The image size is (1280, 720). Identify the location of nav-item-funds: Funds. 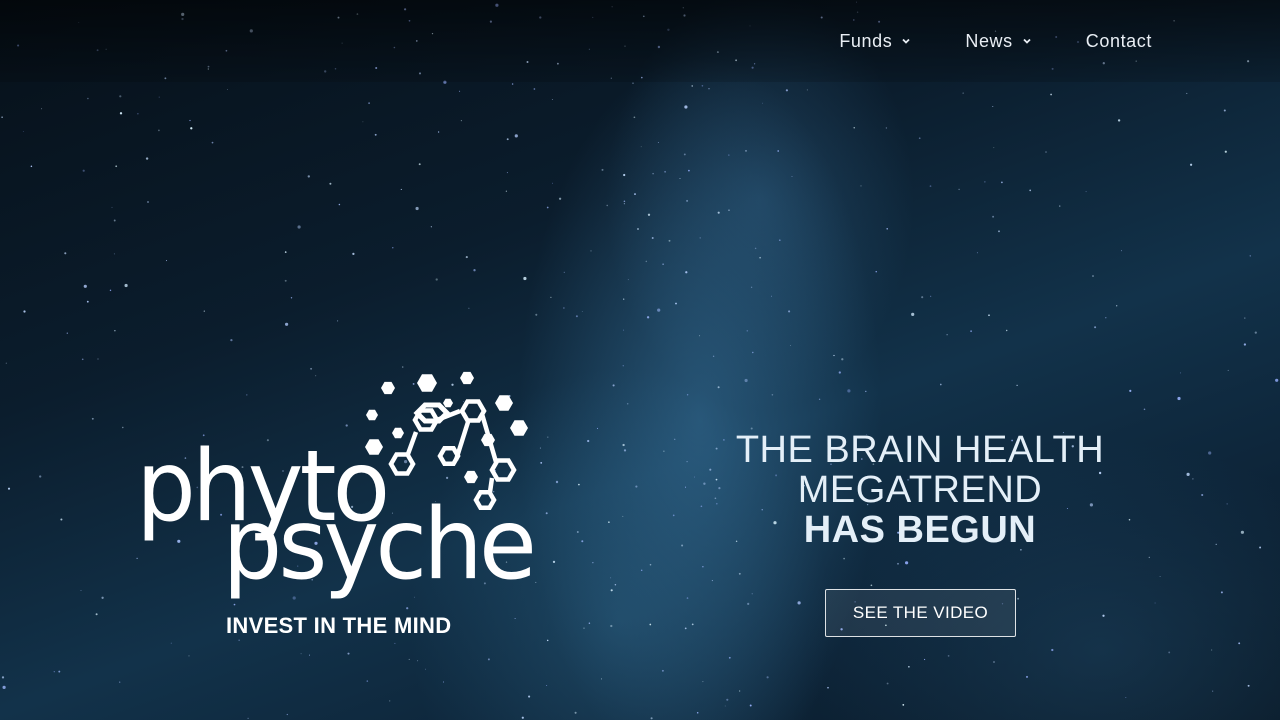
(875, 41).